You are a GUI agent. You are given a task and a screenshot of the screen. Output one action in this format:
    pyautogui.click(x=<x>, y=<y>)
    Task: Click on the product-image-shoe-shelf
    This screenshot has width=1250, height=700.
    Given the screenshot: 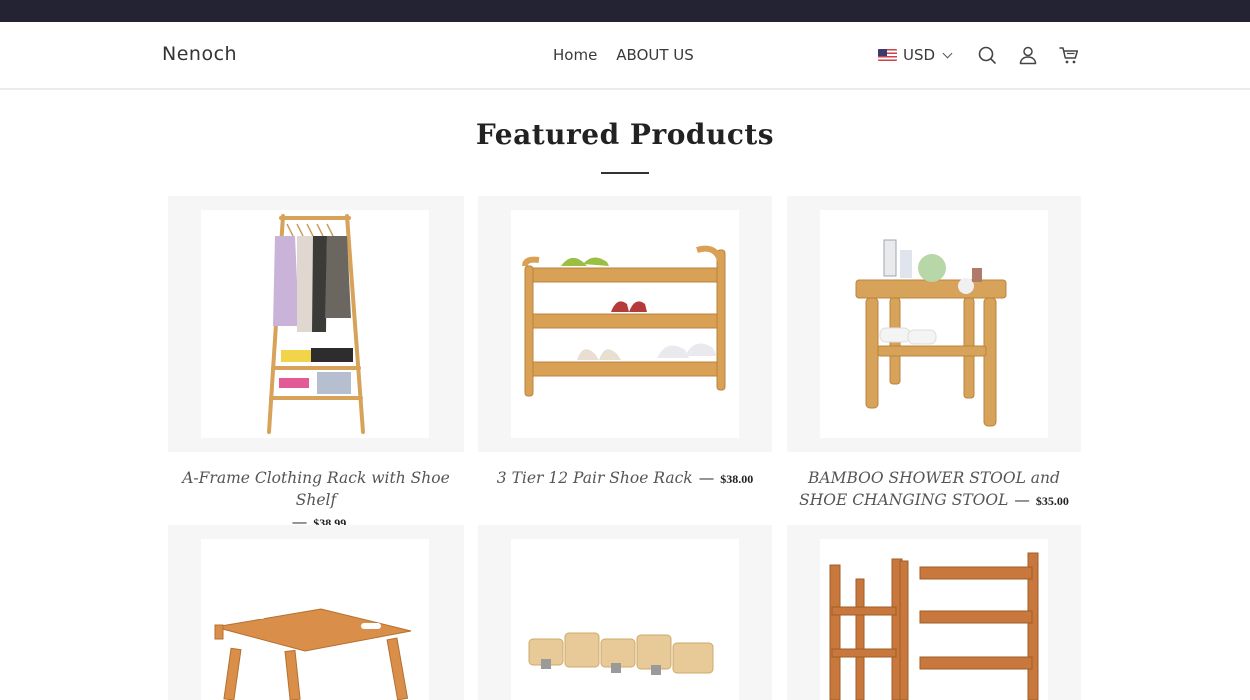 What is the action you would take?
    pyautogui.click(x=934, y=619)
    